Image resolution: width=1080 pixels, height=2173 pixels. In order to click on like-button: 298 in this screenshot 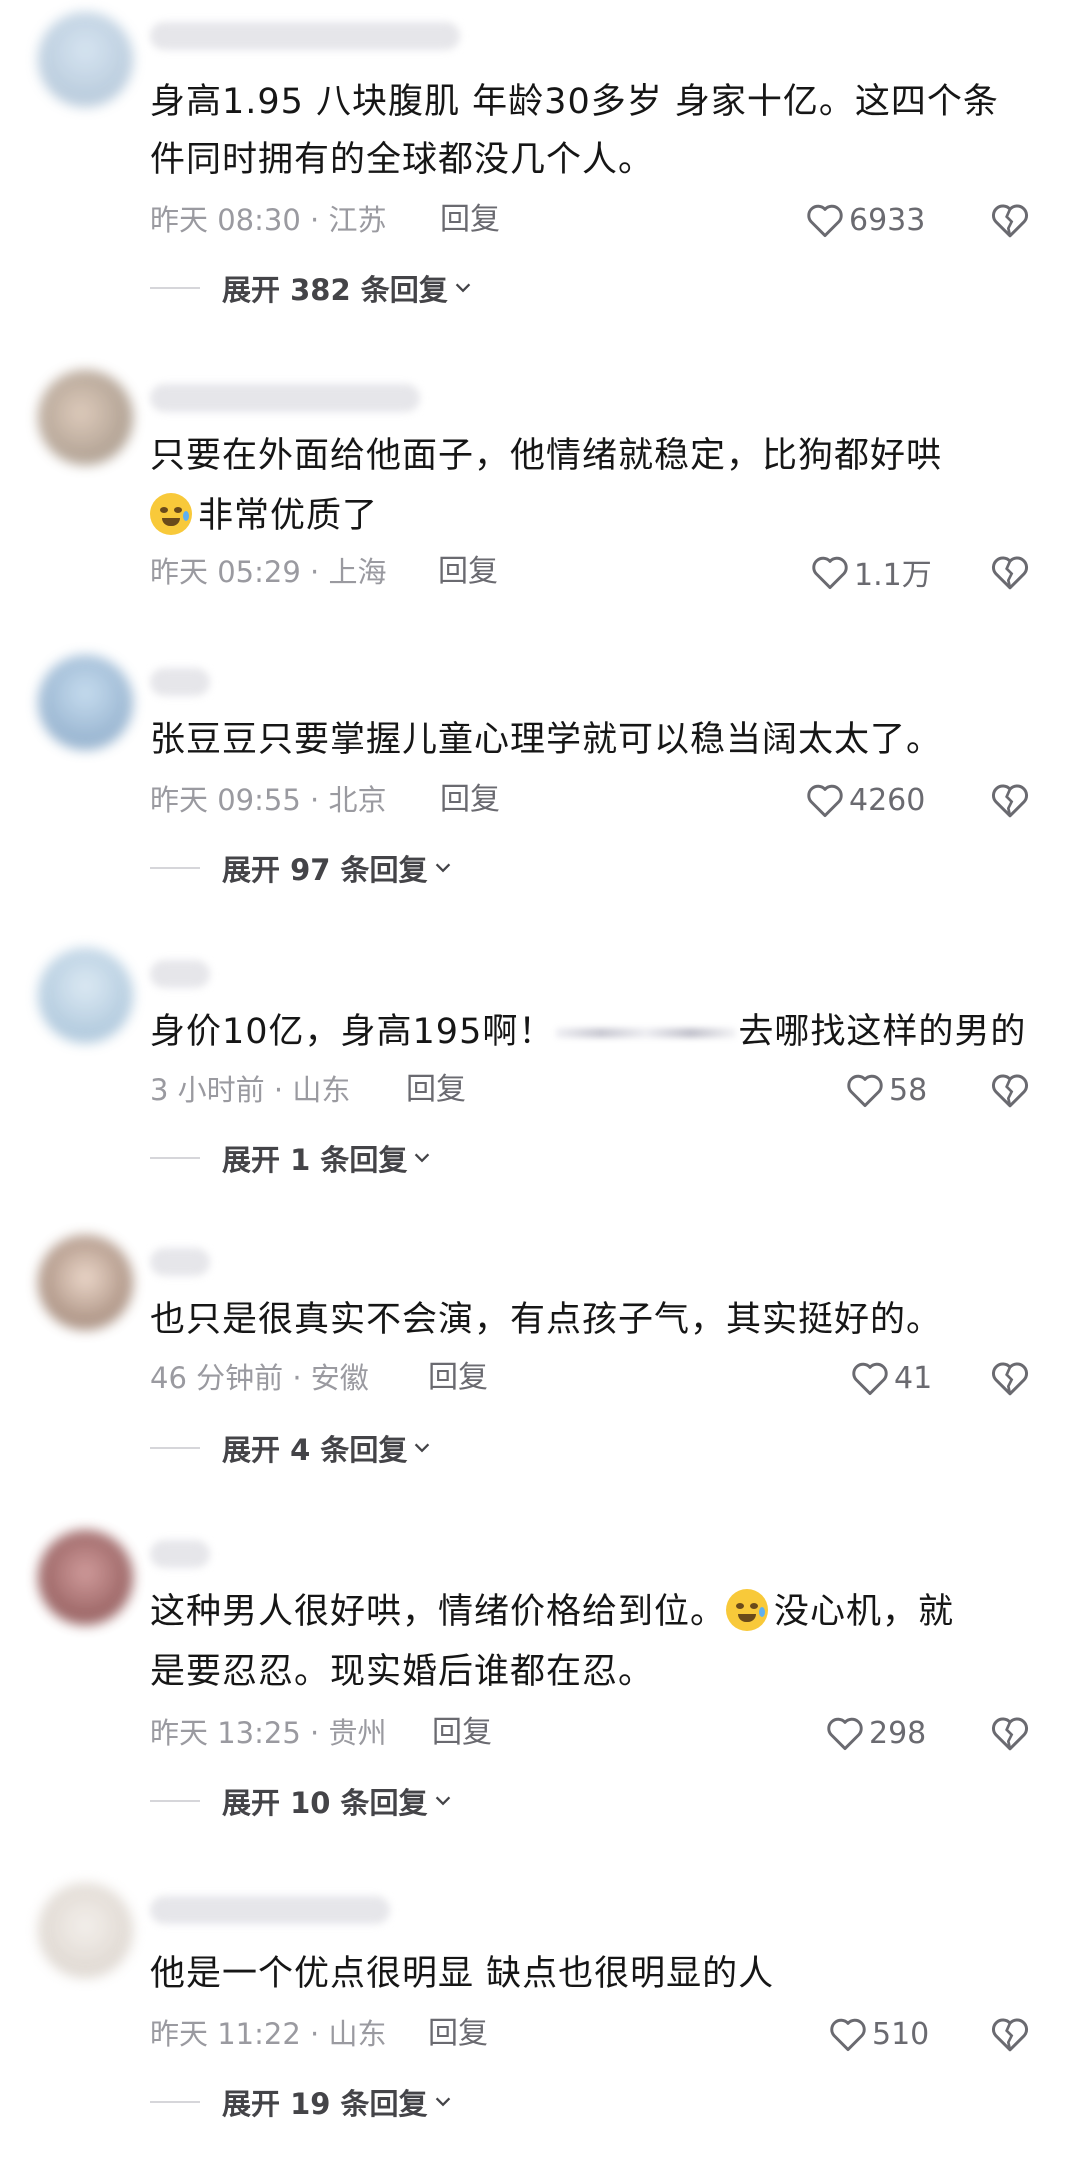, I will do `click(875, 1733)`.